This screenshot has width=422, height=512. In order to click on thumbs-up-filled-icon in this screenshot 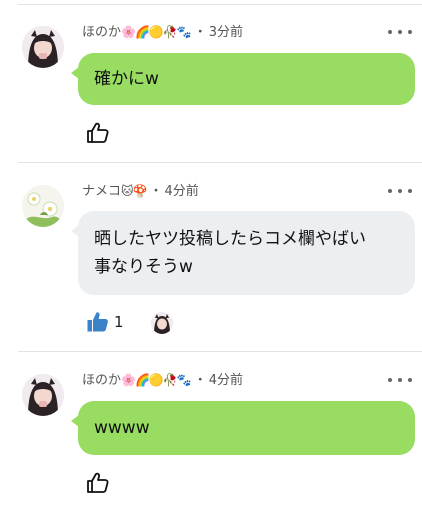, I will do `click(97, 322)`.